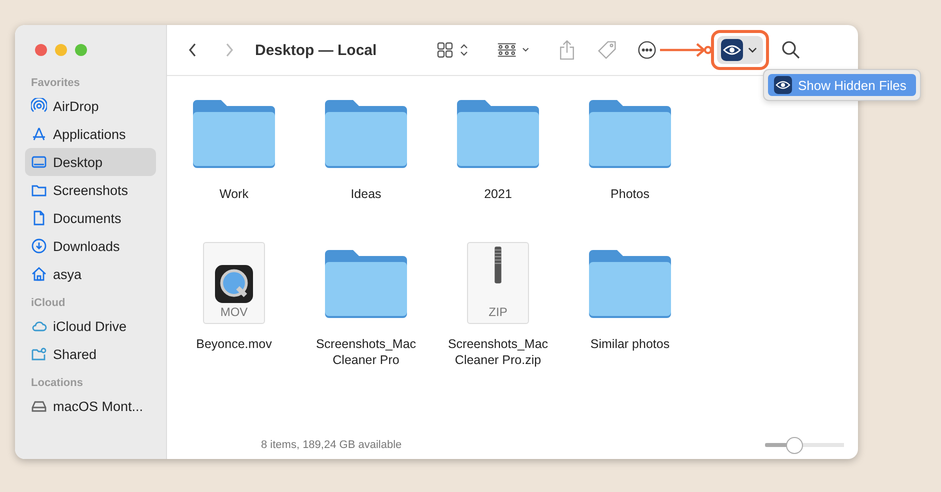 The image size is (941, 492). What do you see at coordinates (90, 106) in the screenshot?
I see `sidebar-item: AirDrop` at bounding box center [90, 106].